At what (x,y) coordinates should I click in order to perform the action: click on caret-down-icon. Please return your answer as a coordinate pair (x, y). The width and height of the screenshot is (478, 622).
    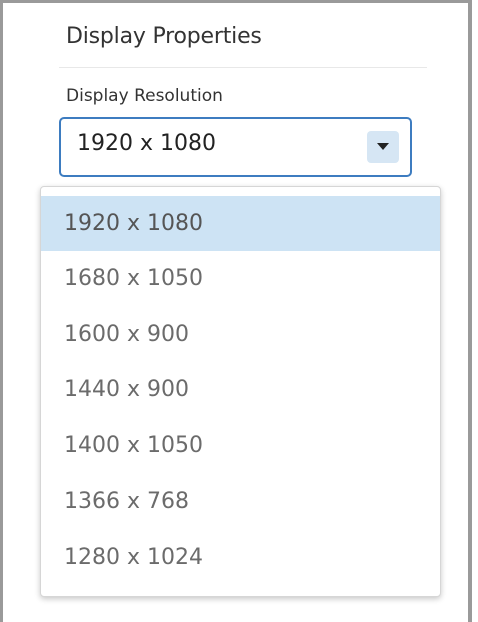
    Looking at the image, I should click on (383, 146).